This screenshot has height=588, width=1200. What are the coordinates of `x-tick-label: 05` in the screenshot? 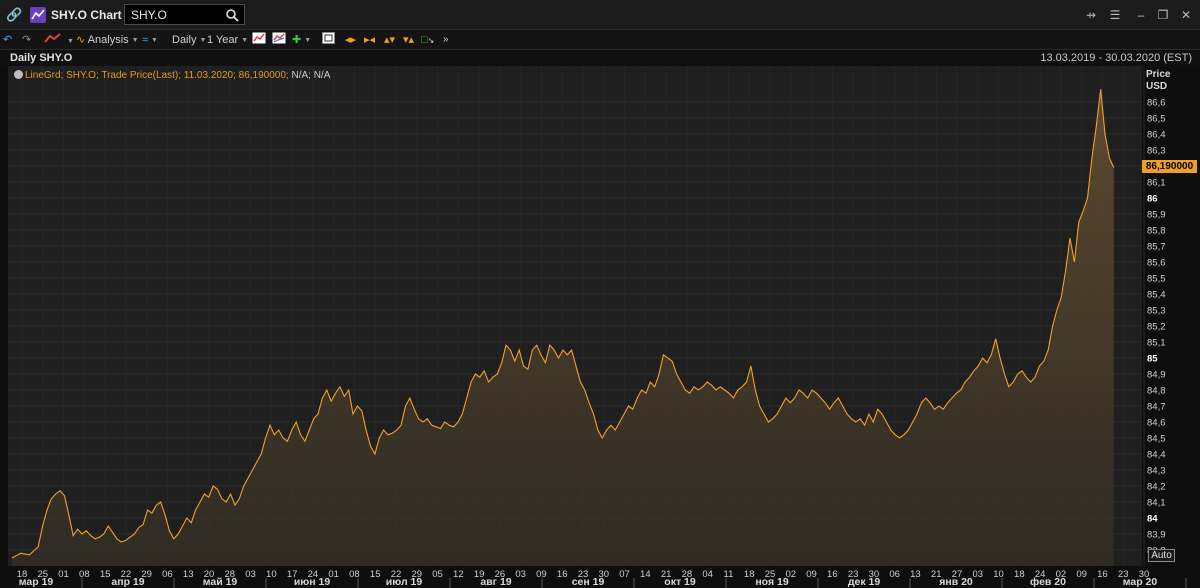 It's located at (437, 574).